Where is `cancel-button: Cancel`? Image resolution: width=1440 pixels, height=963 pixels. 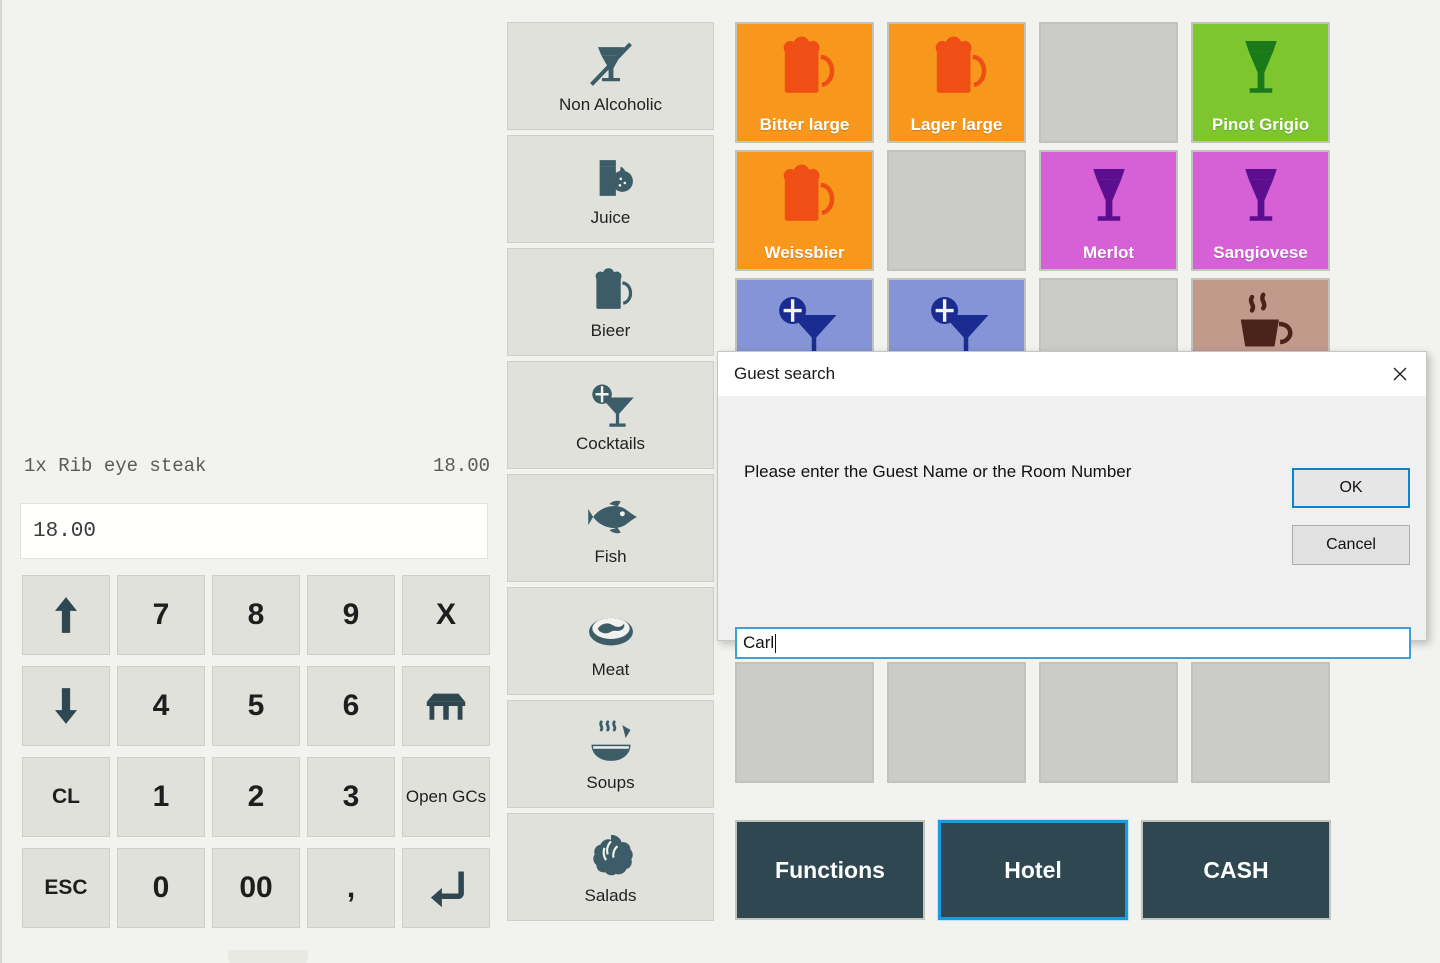 cancel-button: Cancel is located at coordinates (1351, 545).